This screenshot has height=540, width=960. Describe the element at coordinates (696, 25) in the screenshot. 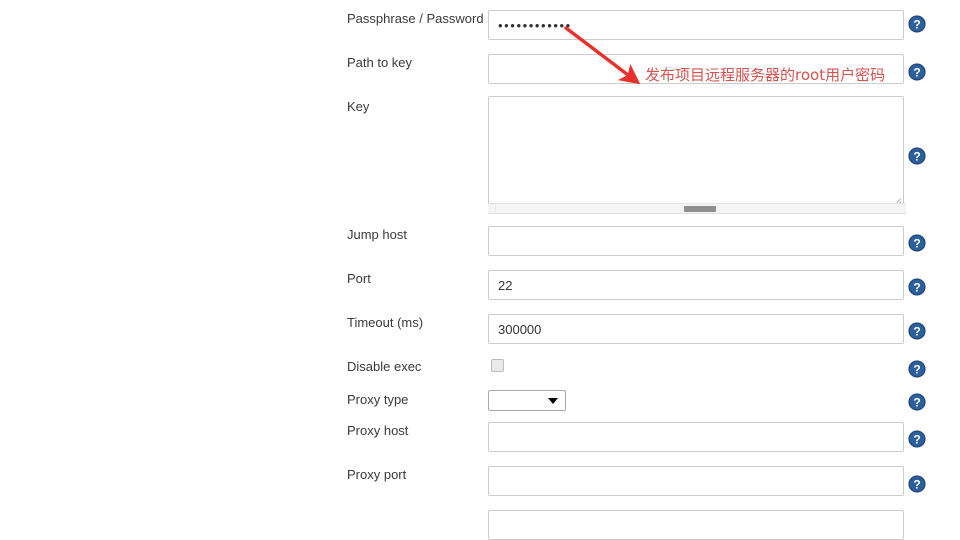

I see `input-passphrase` at that location.